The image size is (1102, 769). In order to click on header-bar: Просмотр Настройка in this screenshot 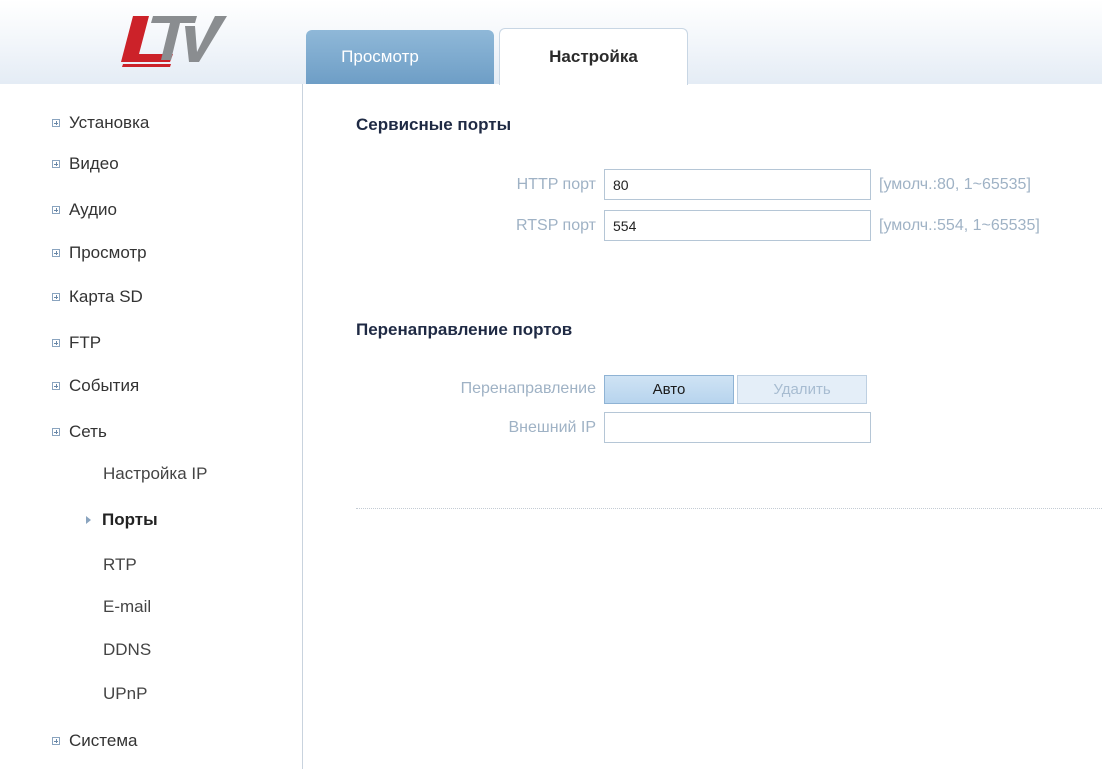, I will do `click(551, 42)`.